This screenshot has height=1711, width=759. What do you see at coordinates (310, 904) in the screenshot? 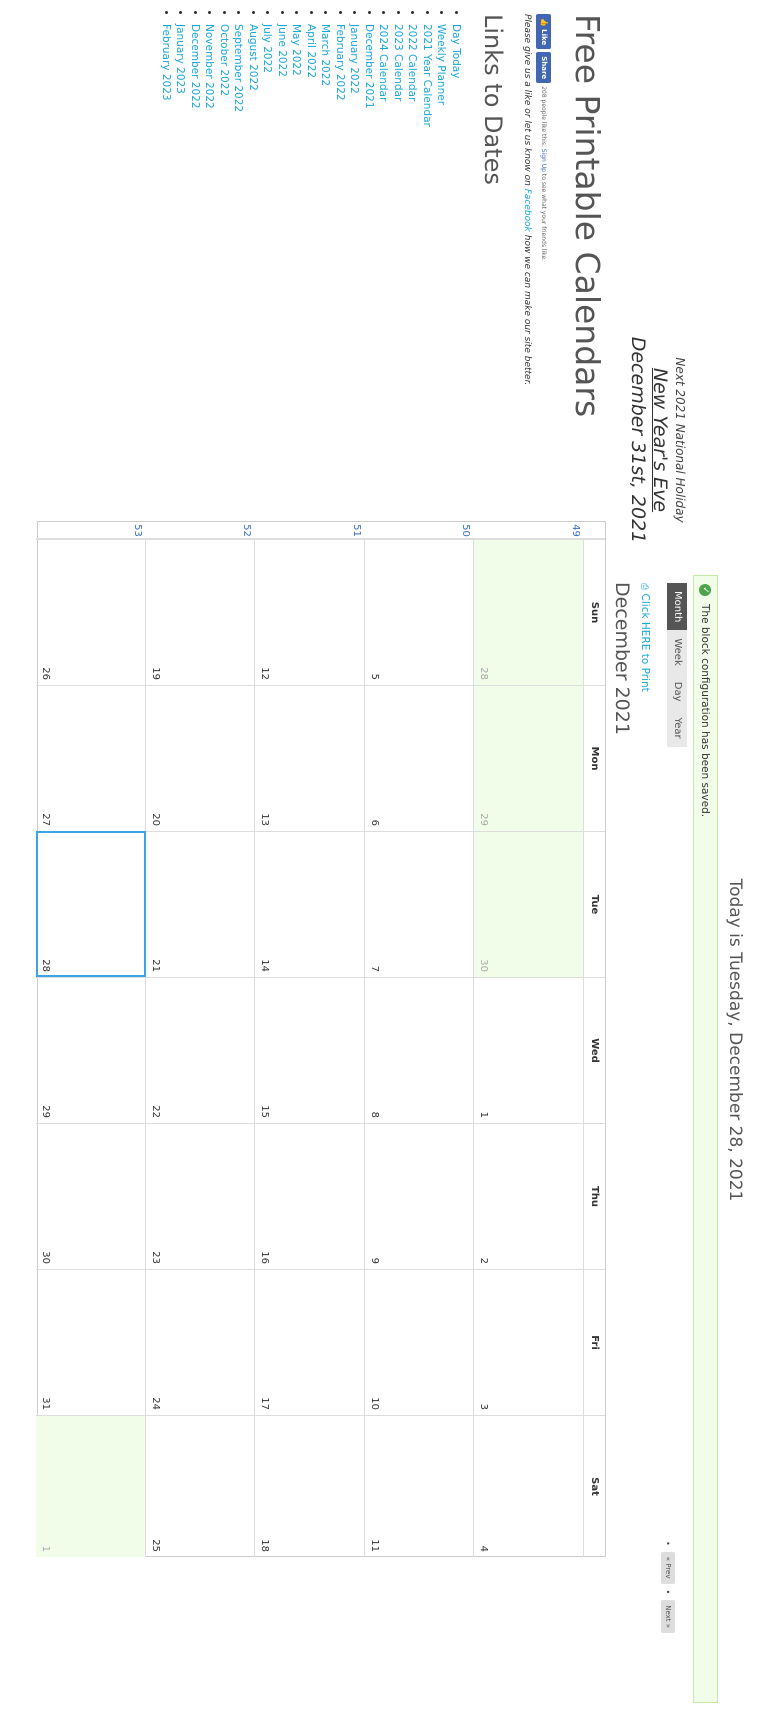
I see `day-cell: 14` at bounding box center [310, 904].